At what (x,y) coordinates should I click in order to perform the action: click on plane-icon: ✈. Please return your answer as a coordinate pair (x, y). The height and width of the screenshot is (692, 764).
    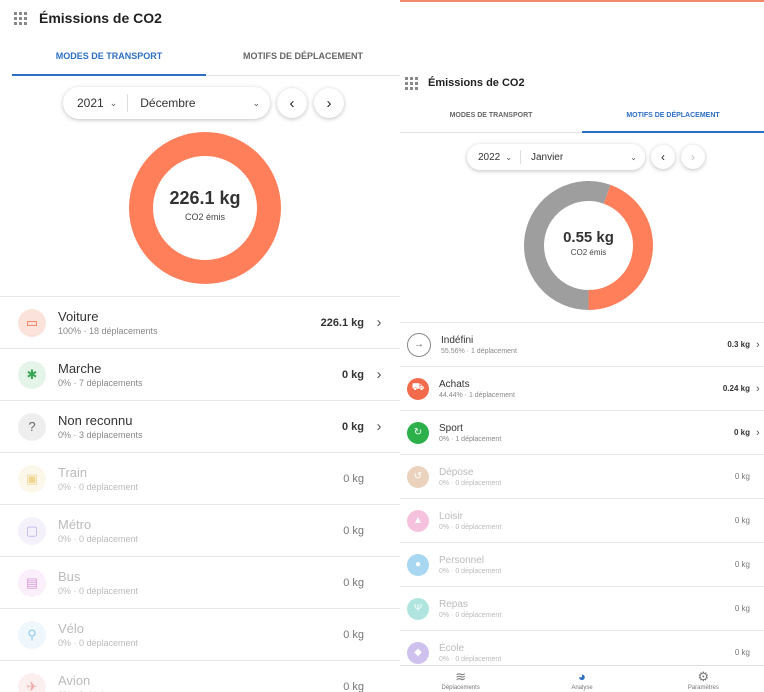
    Looking at the image, I should click on (32, 682).